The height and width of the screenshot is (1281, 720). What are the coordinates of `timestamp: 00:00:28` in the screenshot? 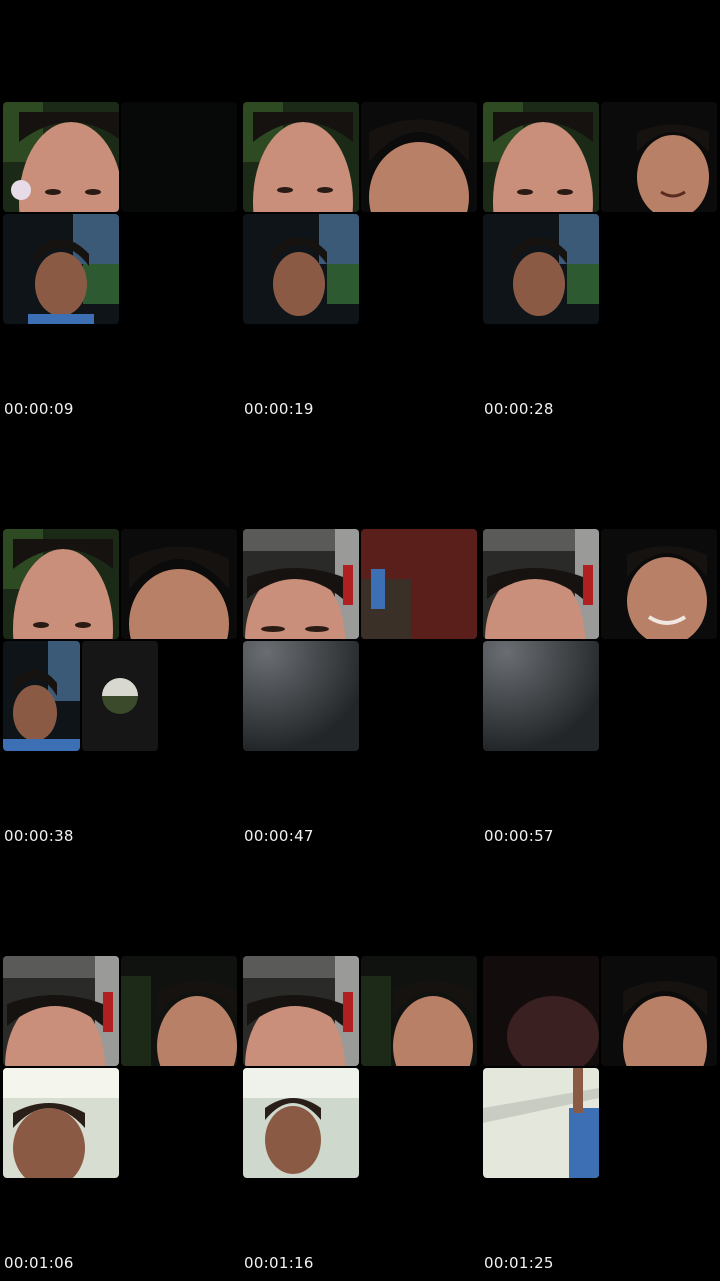 It's located at (519, 409).